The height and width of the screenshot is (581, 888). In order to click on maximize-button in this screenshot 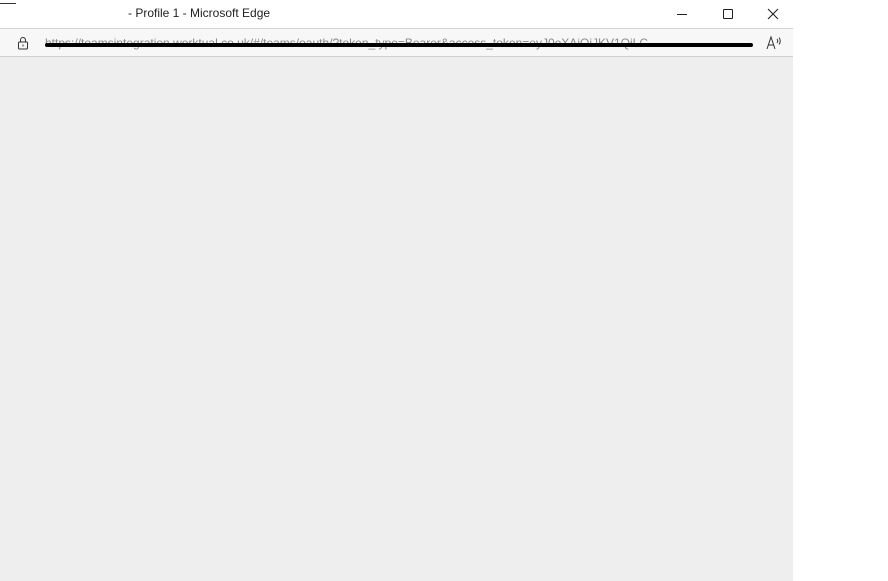, I will do `click(728, 14)`.